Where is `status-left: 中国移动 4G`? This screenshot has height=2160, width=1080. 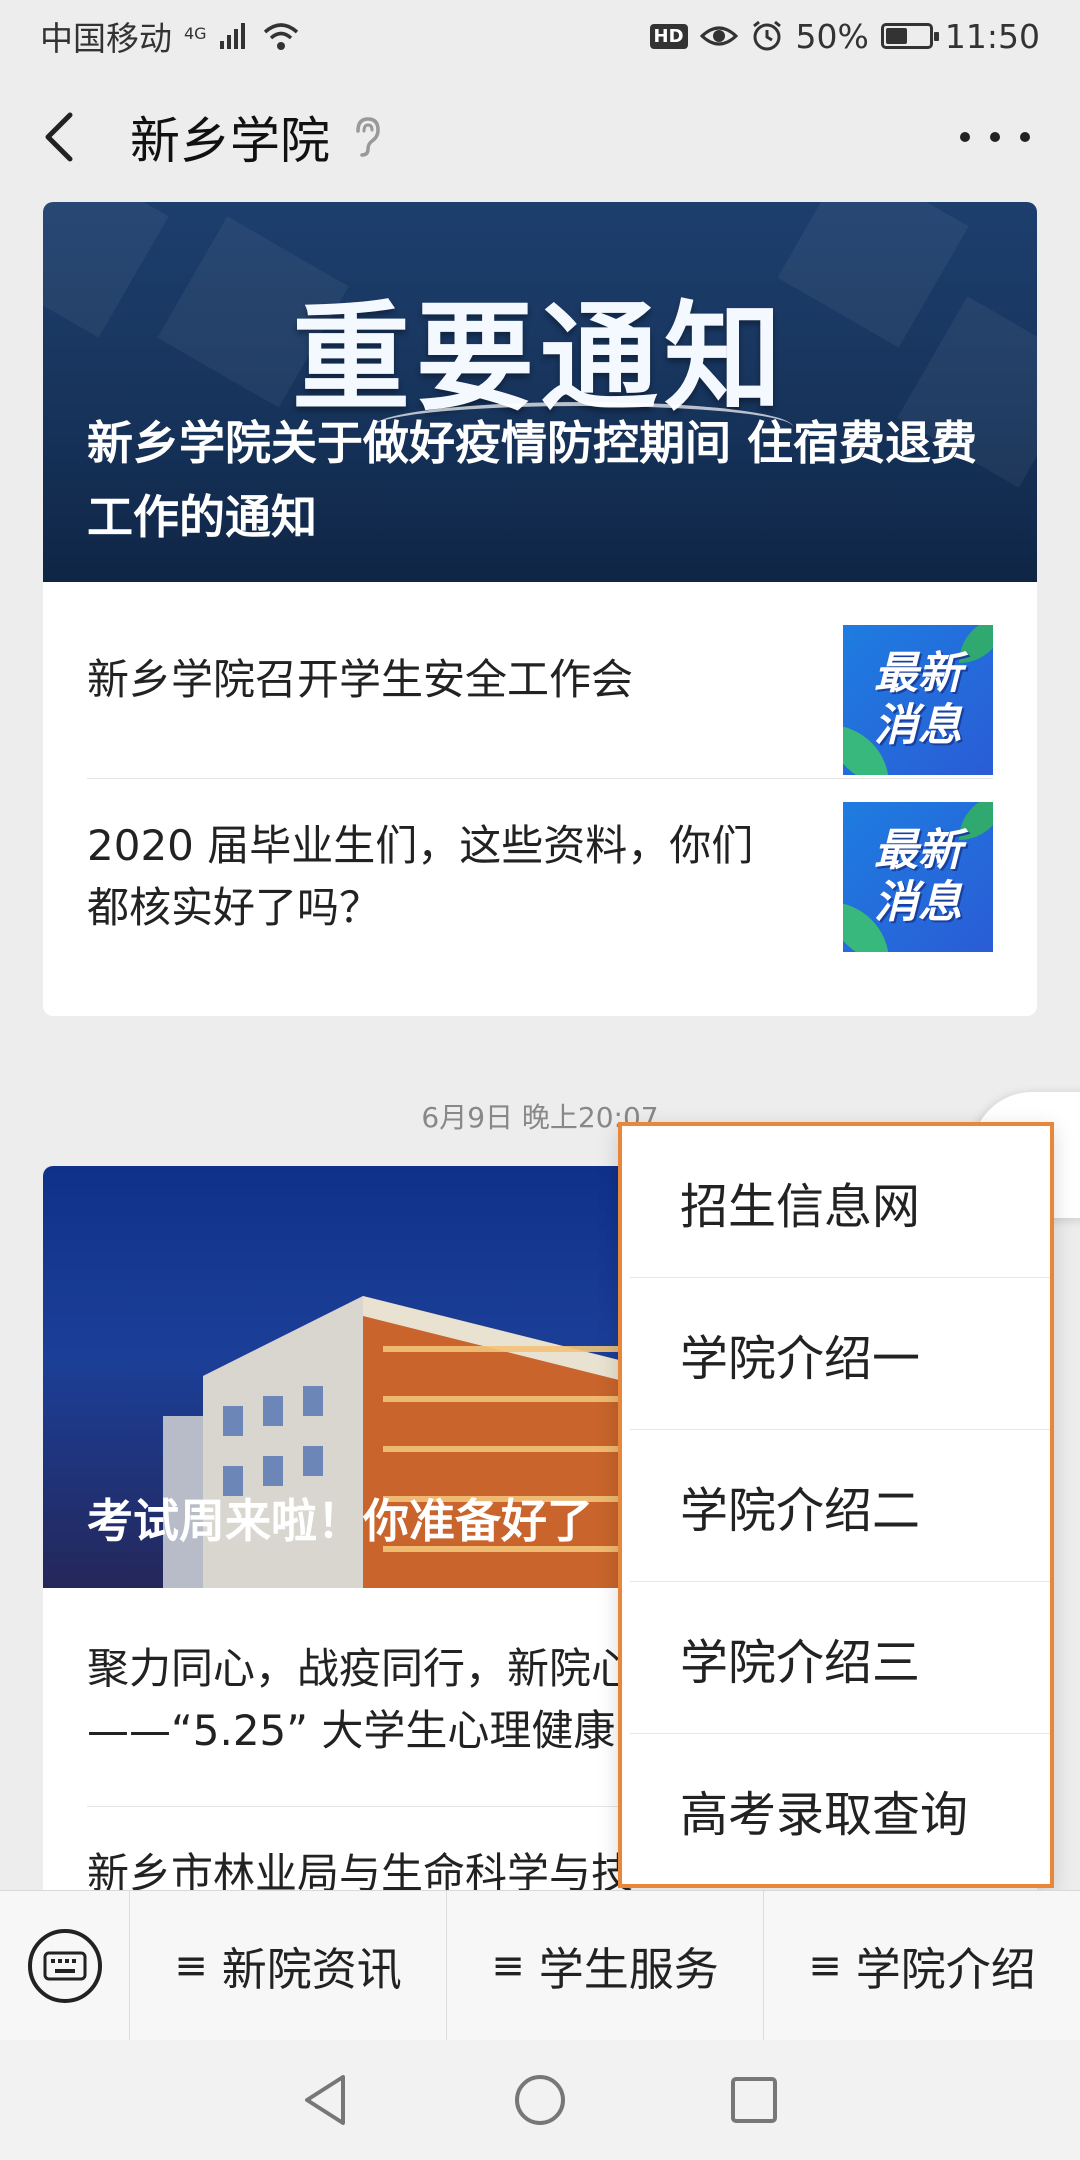 status-left: 中国移动 4G is located at coordinates (170, 36).